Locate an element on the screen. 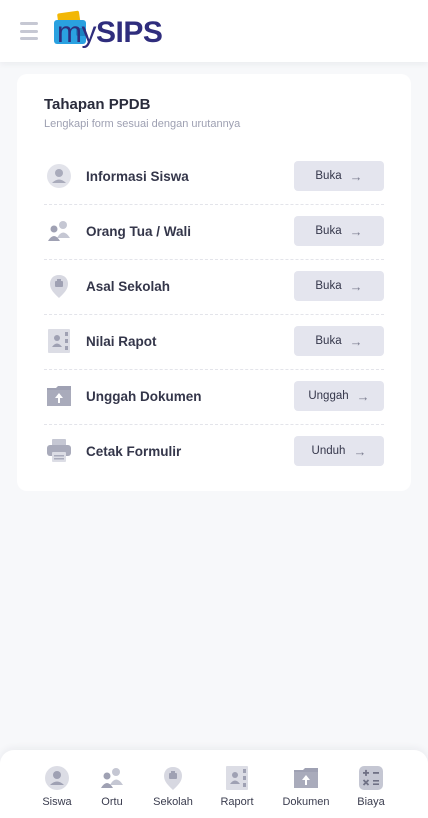 The image size is (428, 818). nav-item-sekolah: Sekolah is located at coordinates (173, 788).